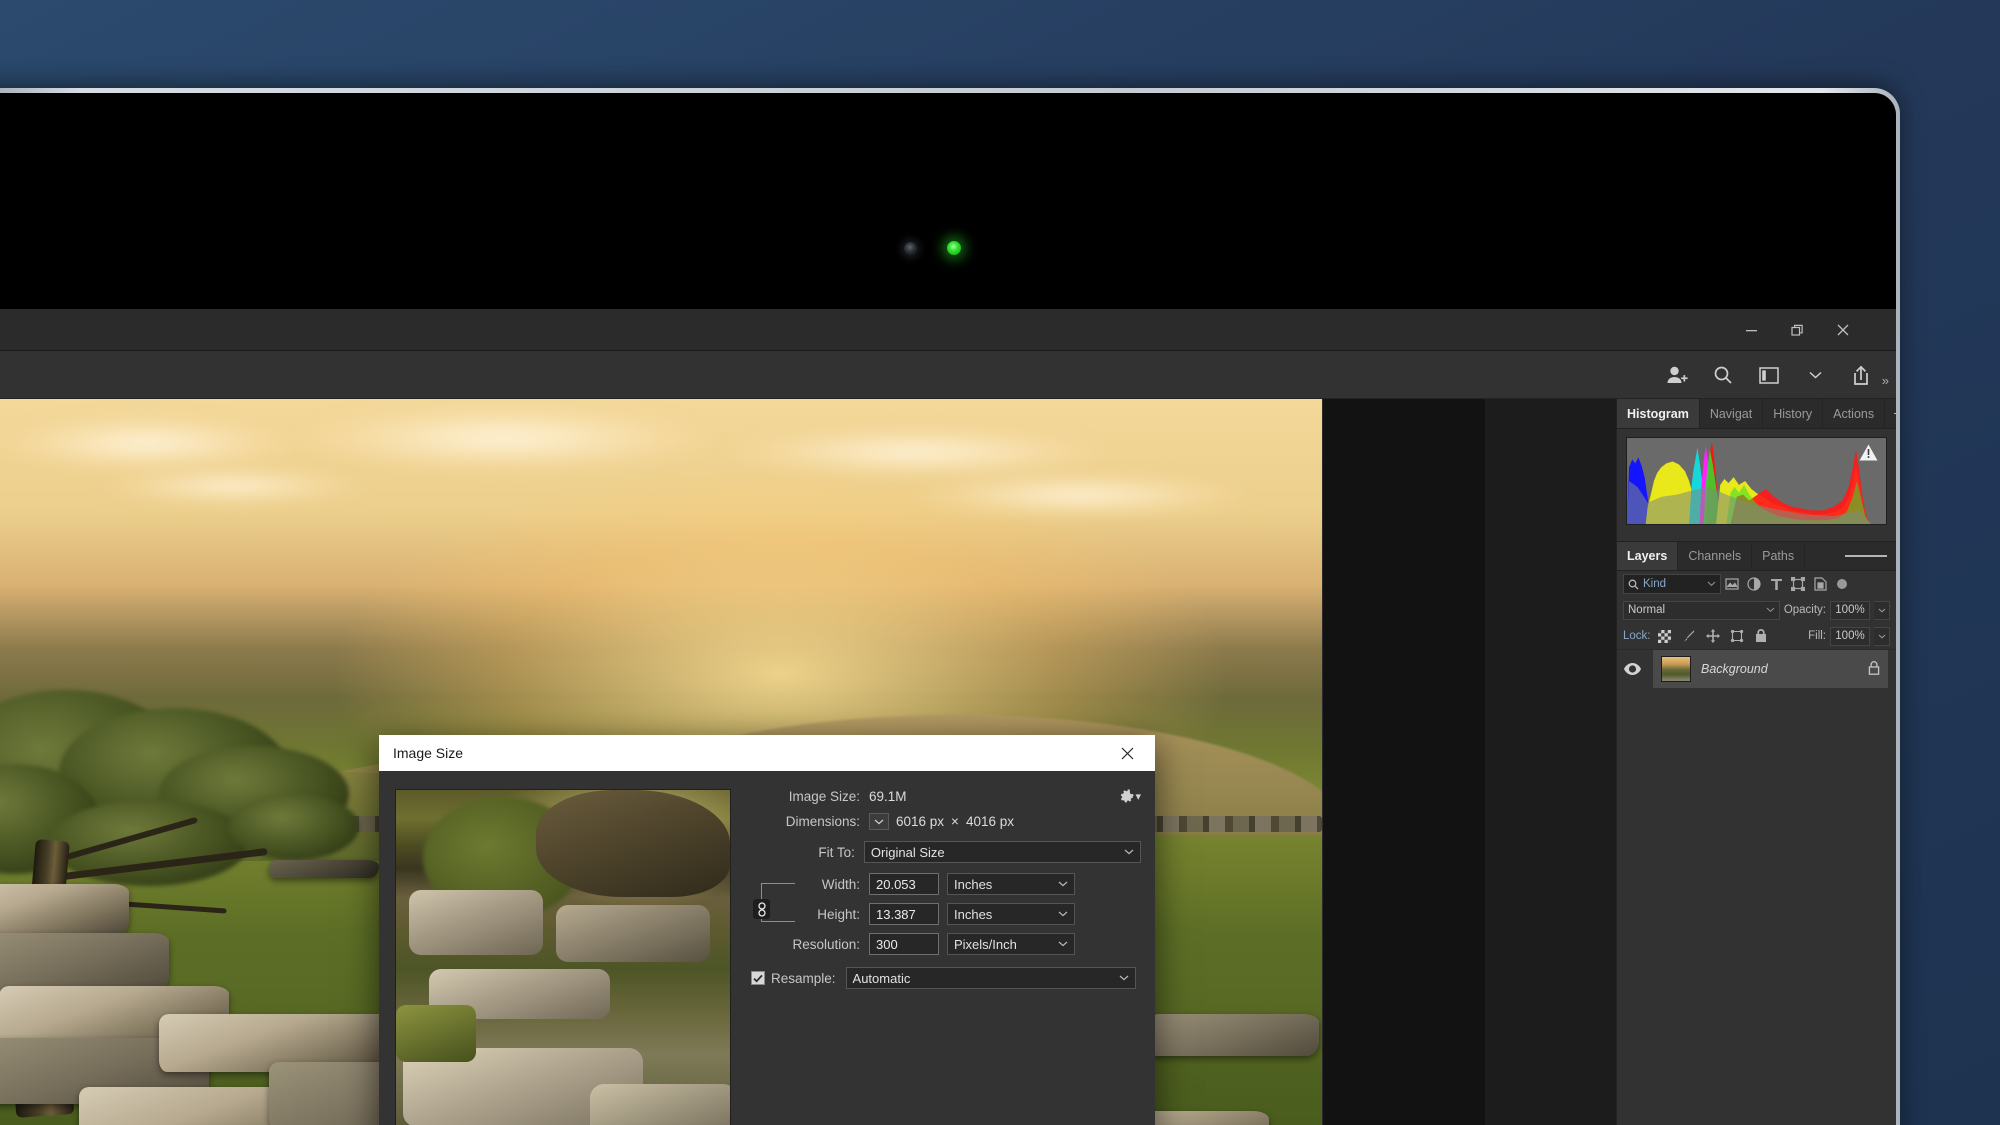  What do you see at coordinates (1715, 556) in the screenshot?
I see `tab-channels: Channels` at bounding box center [1715, 556].